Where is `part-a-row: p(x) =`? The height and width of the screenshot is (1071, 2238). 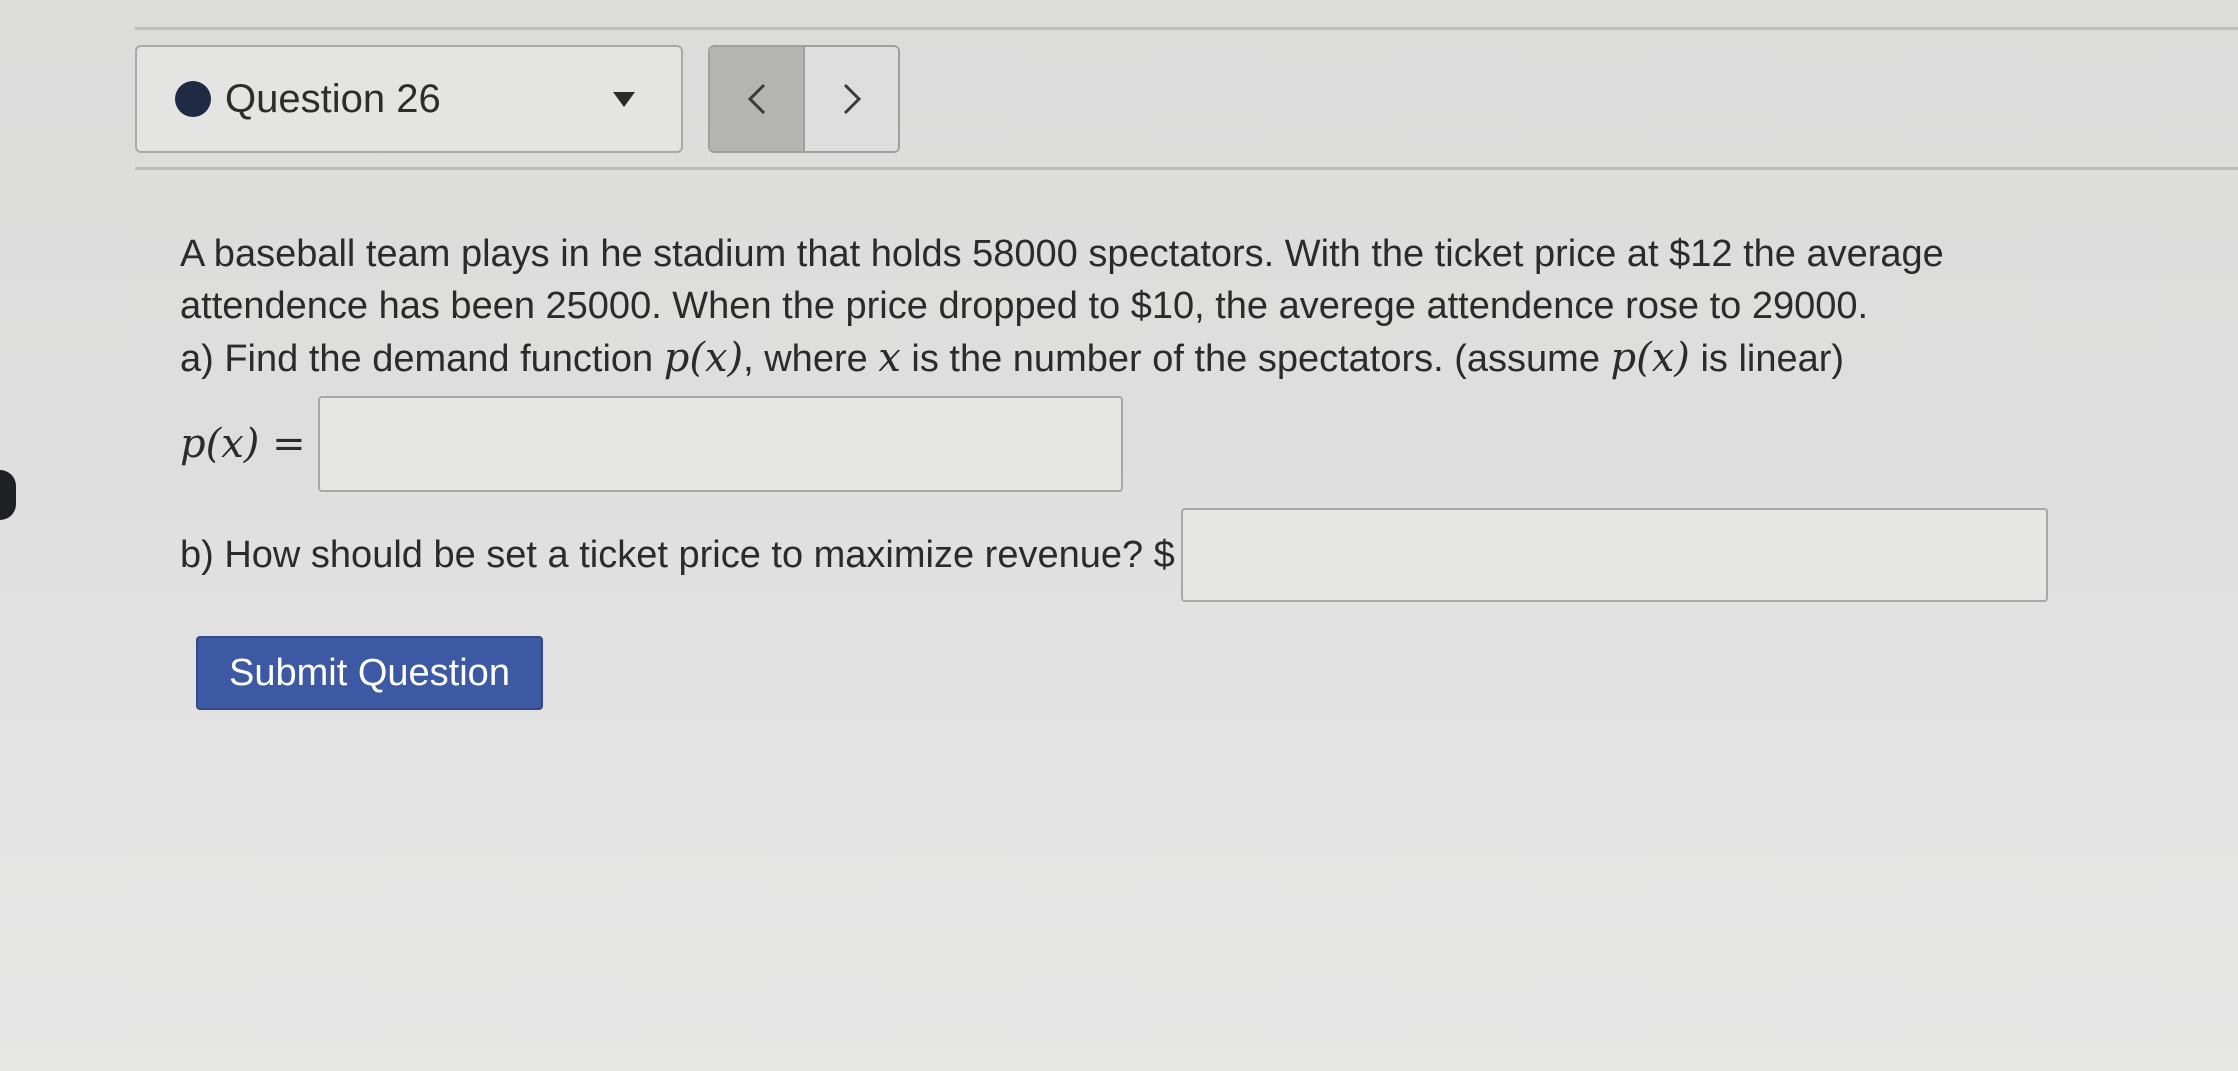 part-a-row: p(x) = is located at coordinates (651, 444).